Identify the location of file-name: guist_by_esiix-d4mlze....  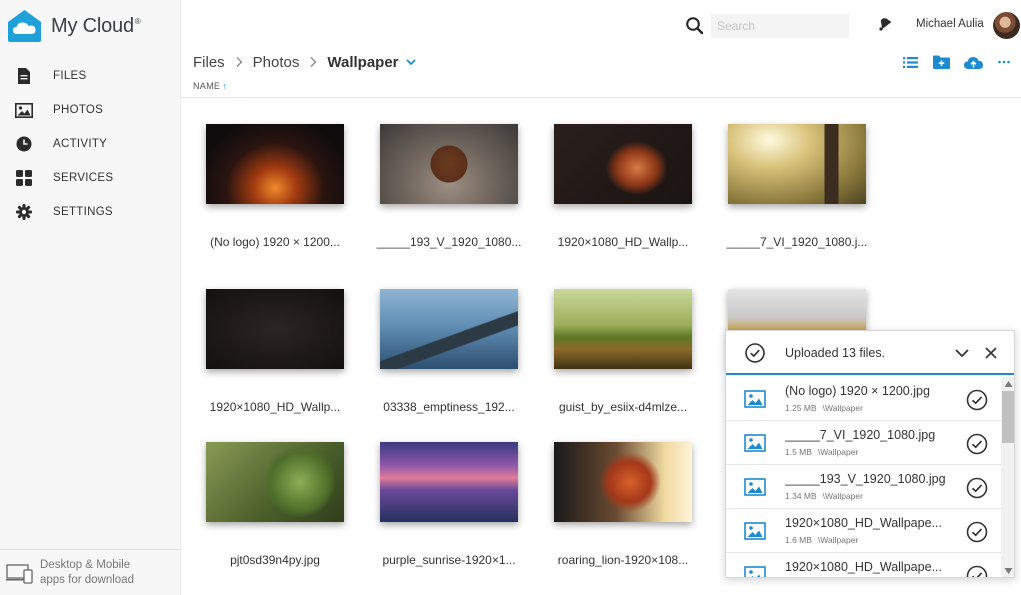
(623, 407).